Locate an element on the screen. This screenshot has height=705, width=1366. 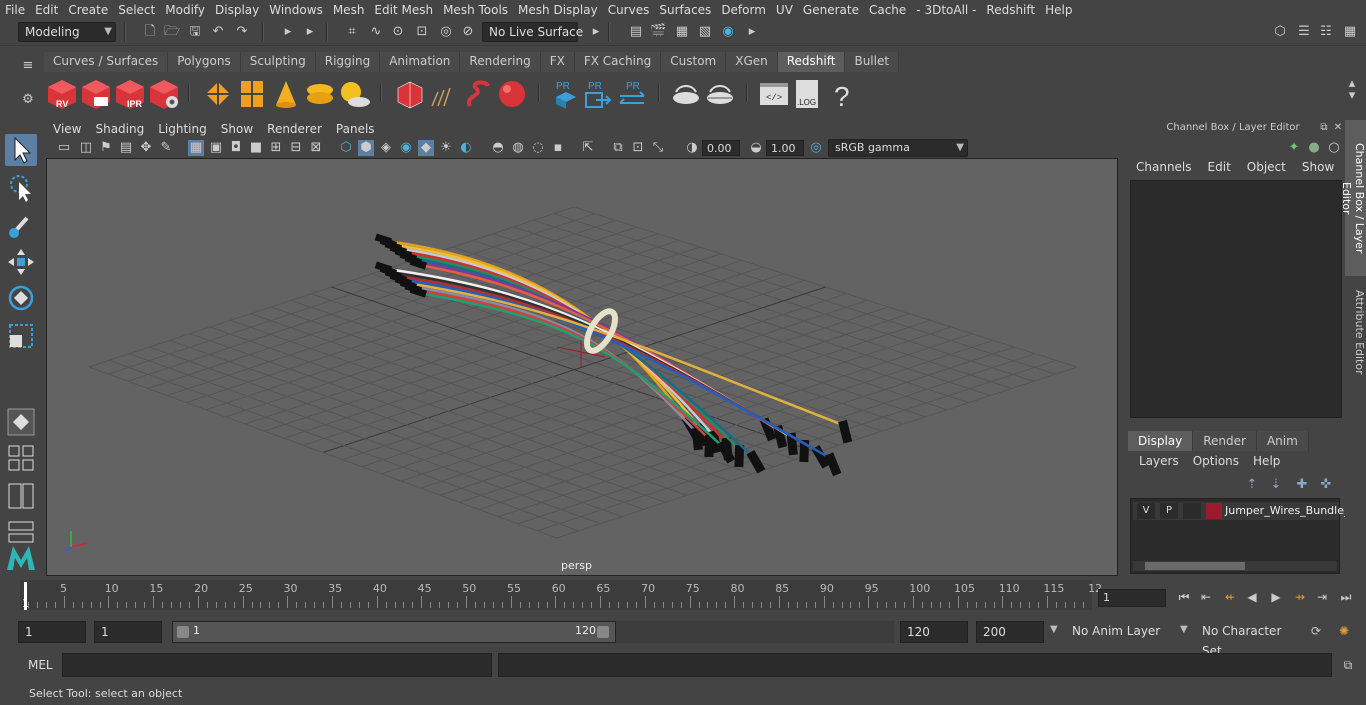
frame-all-icon: ⧉ is located at coordinates (618, 148).